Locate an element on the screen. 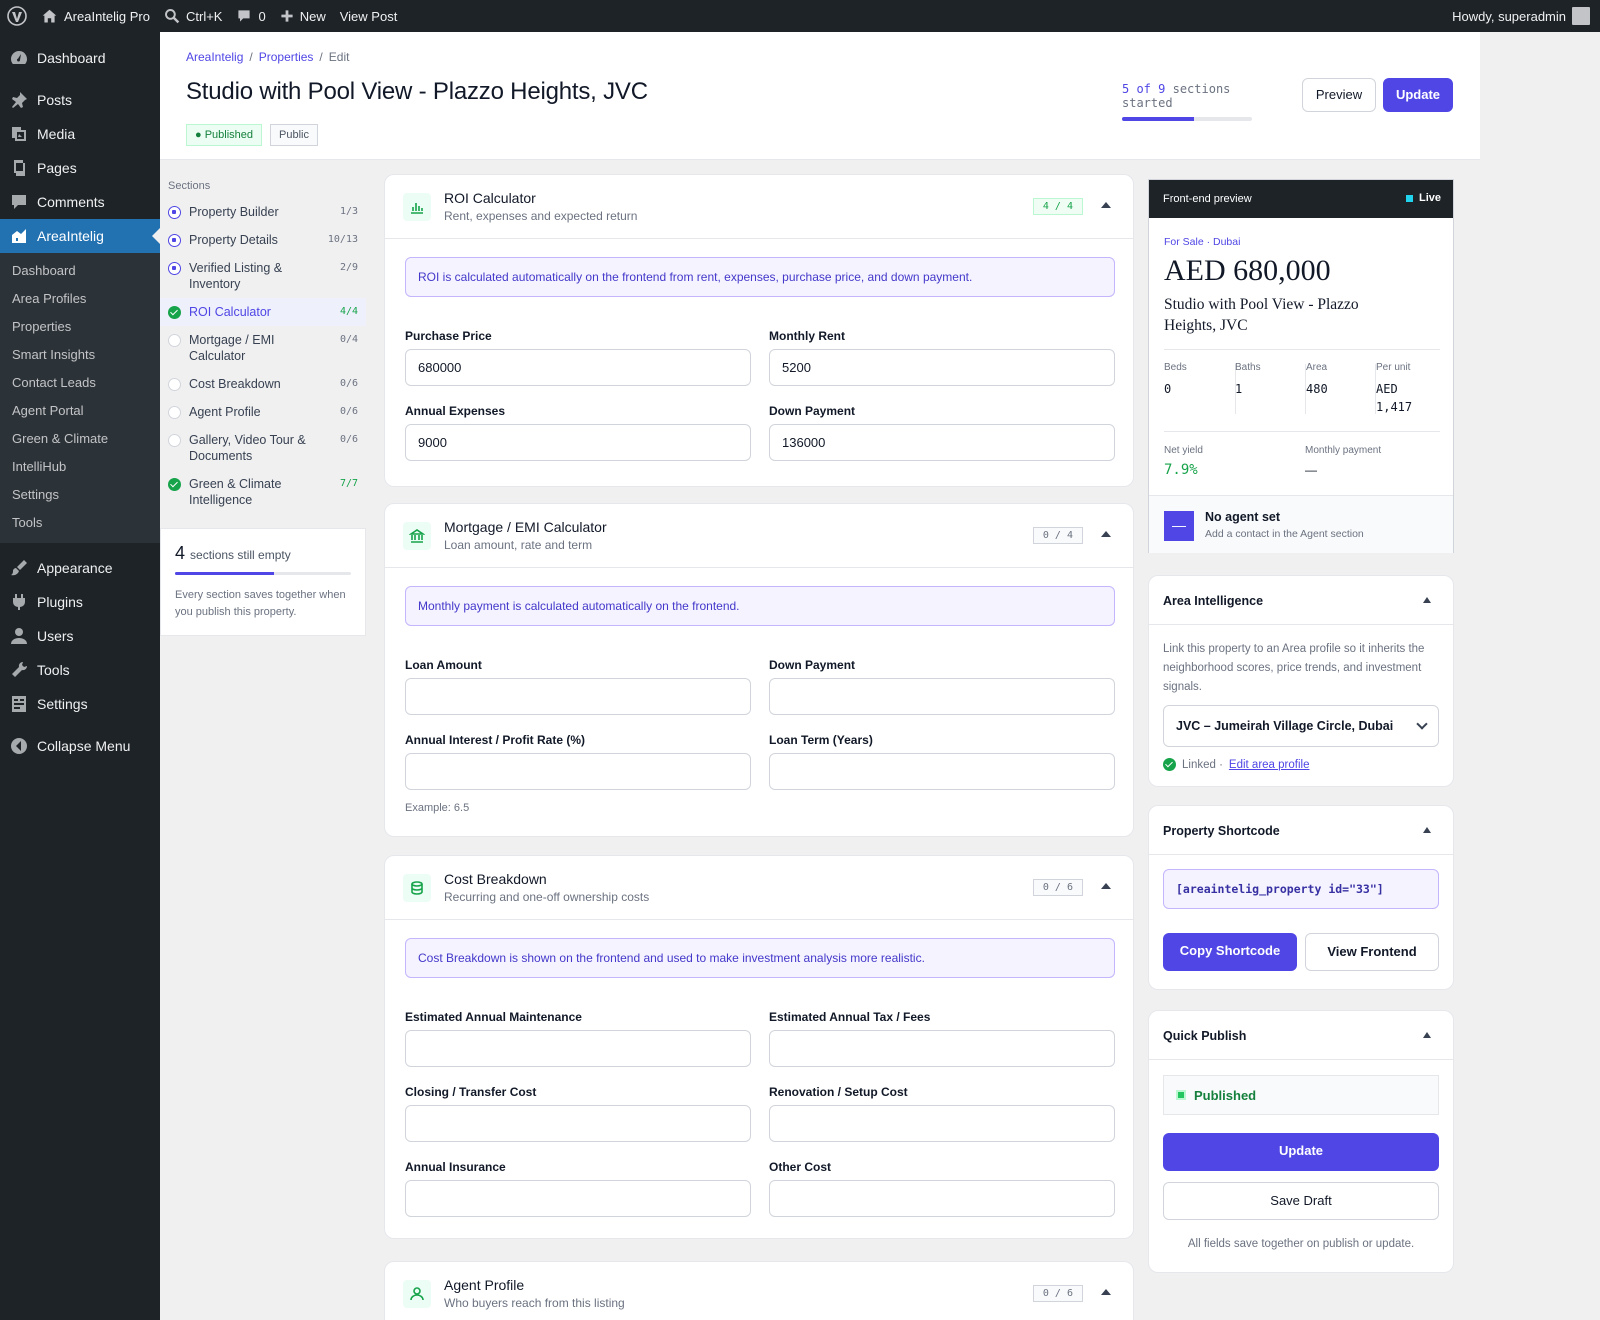 The image size is (1600, 1320). submenu-item-contact-leads: Contact Leads is located at coordinates (80, 383).